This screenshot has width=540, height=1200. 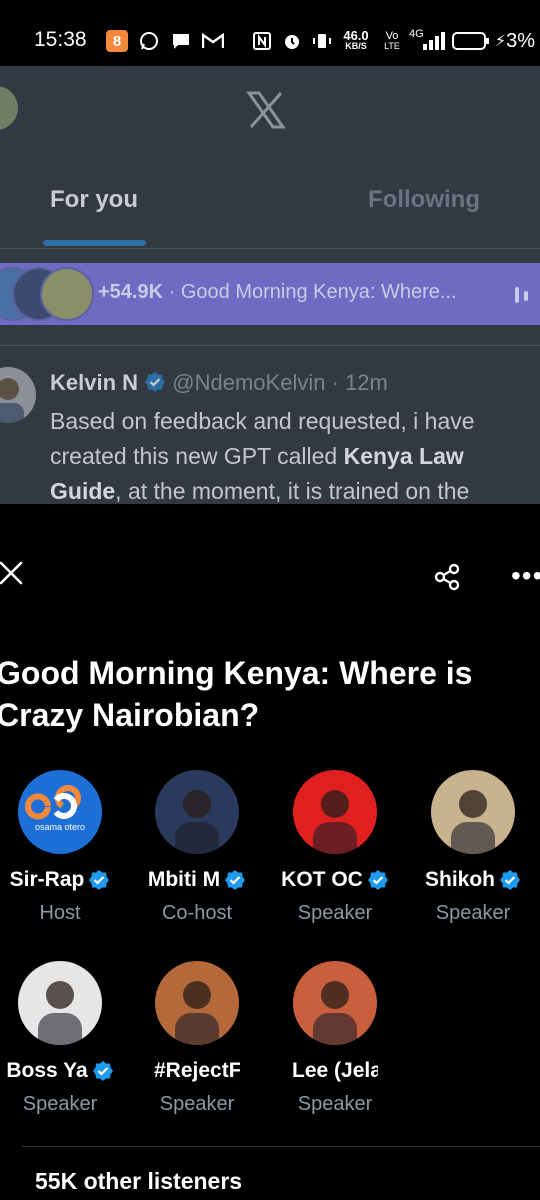 What do you see at coordinates (521, 295) in the screenshot?
I see `audio-bars-icon` at bounding box center [521, 295].